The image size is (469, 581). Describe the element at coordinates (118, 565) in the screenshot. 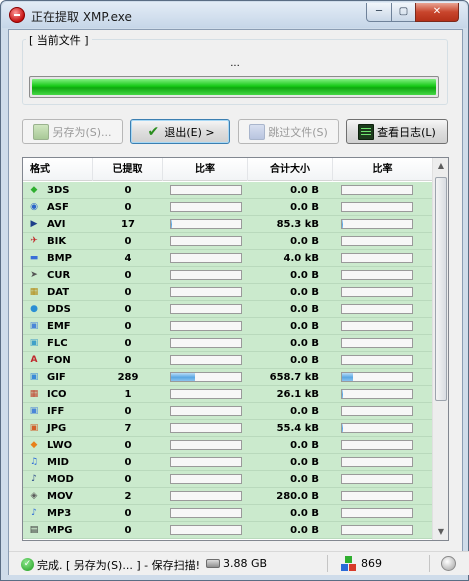

I see `status-message: 完成. [ 另存为(S)... ] - 保存扫描!` at that location.